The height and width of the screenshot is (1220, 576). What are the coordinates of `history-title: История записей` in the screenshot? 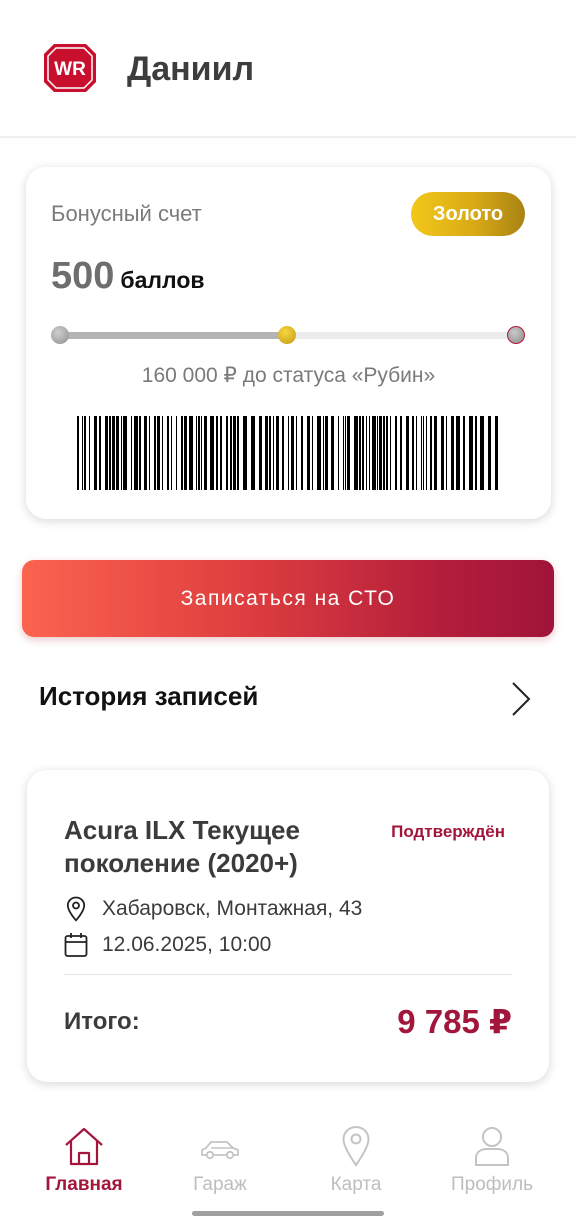 It's located at (149, 696).